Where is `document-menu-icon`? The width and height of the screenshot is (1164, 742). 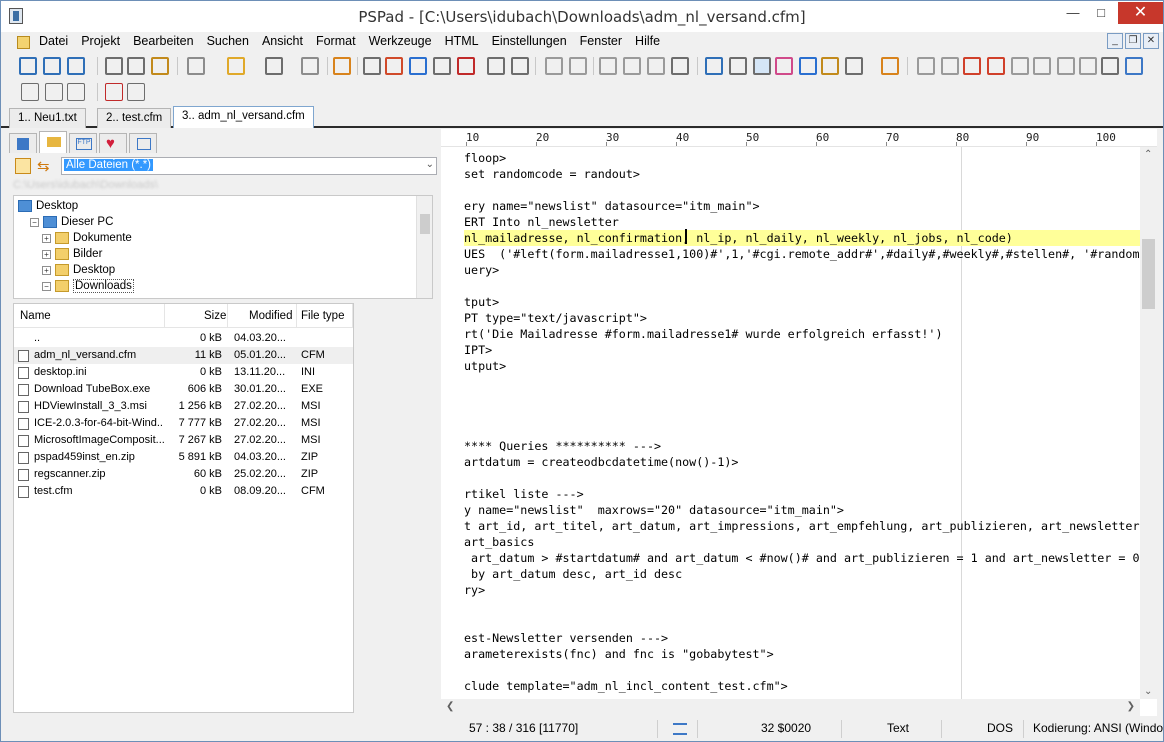
document-menu-icon is located at coordinates (23, 42).